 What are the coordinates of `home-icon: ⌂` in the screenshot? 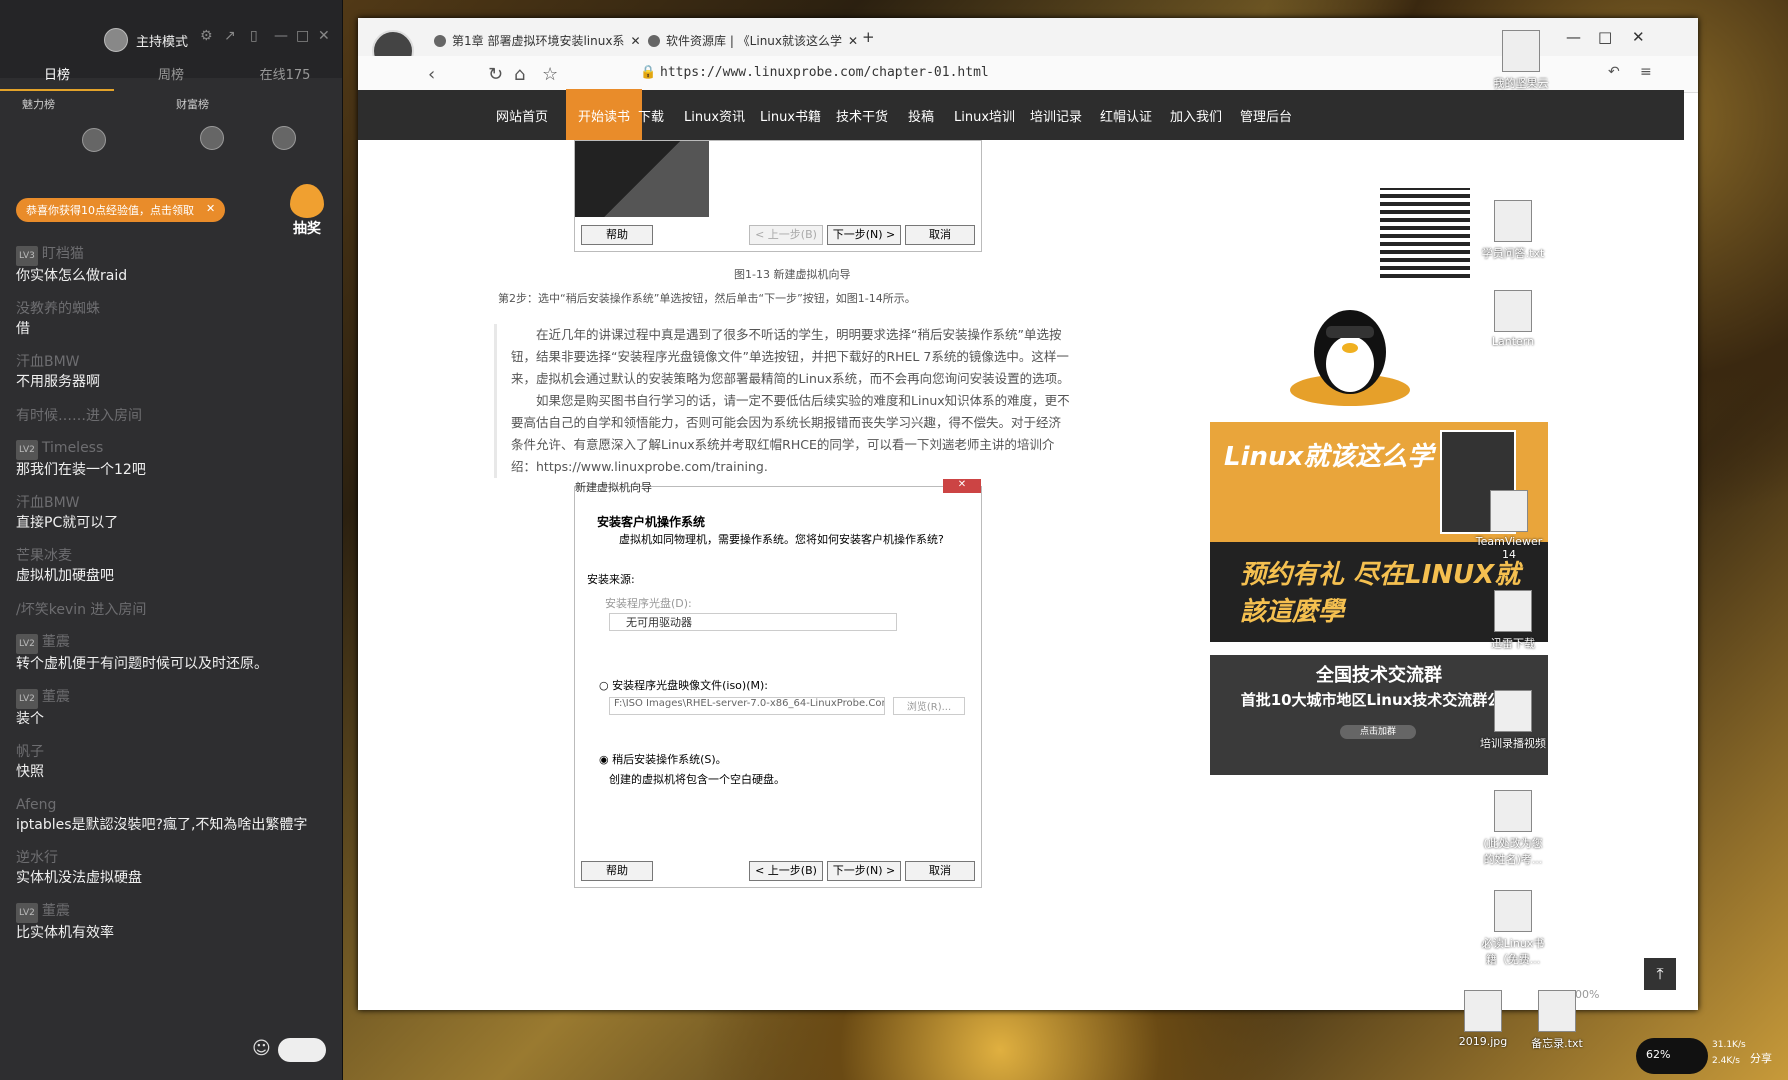 It's located at (519, 74).